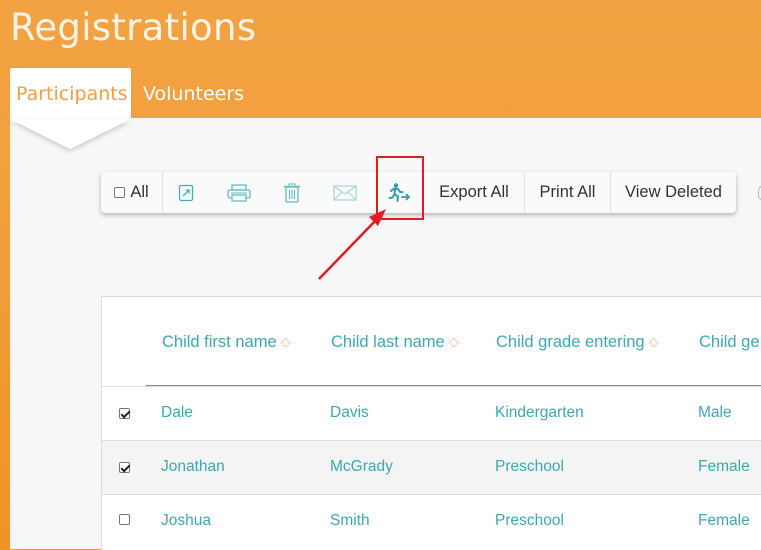 The width and height of the screenshot is (761, 550). Describe the element at coordinates (388, 342) in the screenshot. I see `column-header-label: Child last name` at that location.